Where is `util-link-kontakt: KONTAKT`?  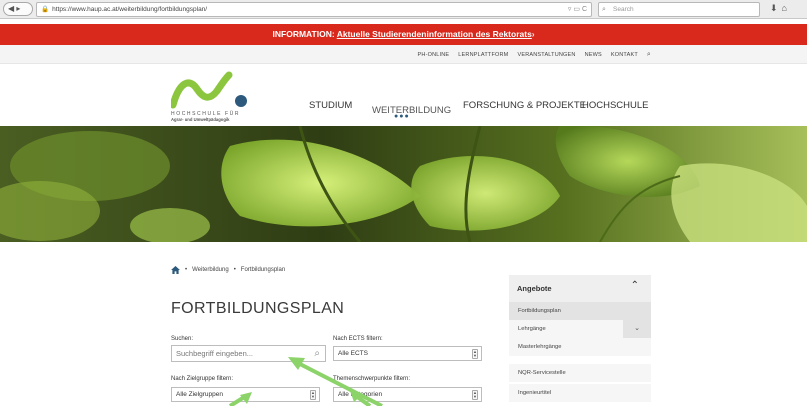 util-link-kontakt: KONTAKT is located at coordinates (624, 55).